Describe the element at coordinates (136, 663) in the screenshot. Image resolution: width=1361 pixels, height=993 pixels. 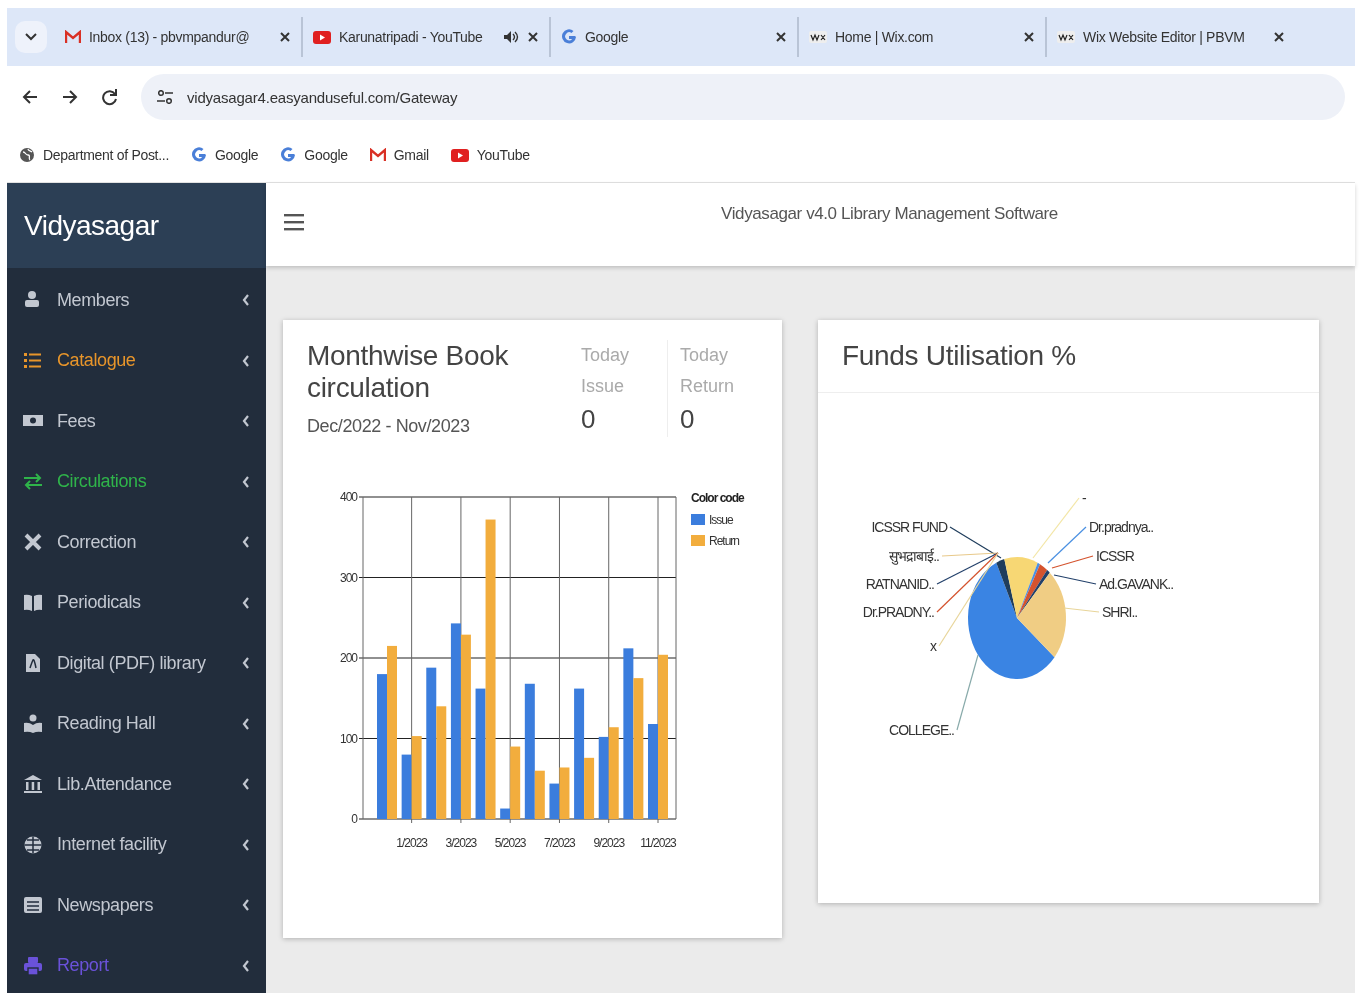
I see `sidebar-item: Digital (PDF) library` at that location.